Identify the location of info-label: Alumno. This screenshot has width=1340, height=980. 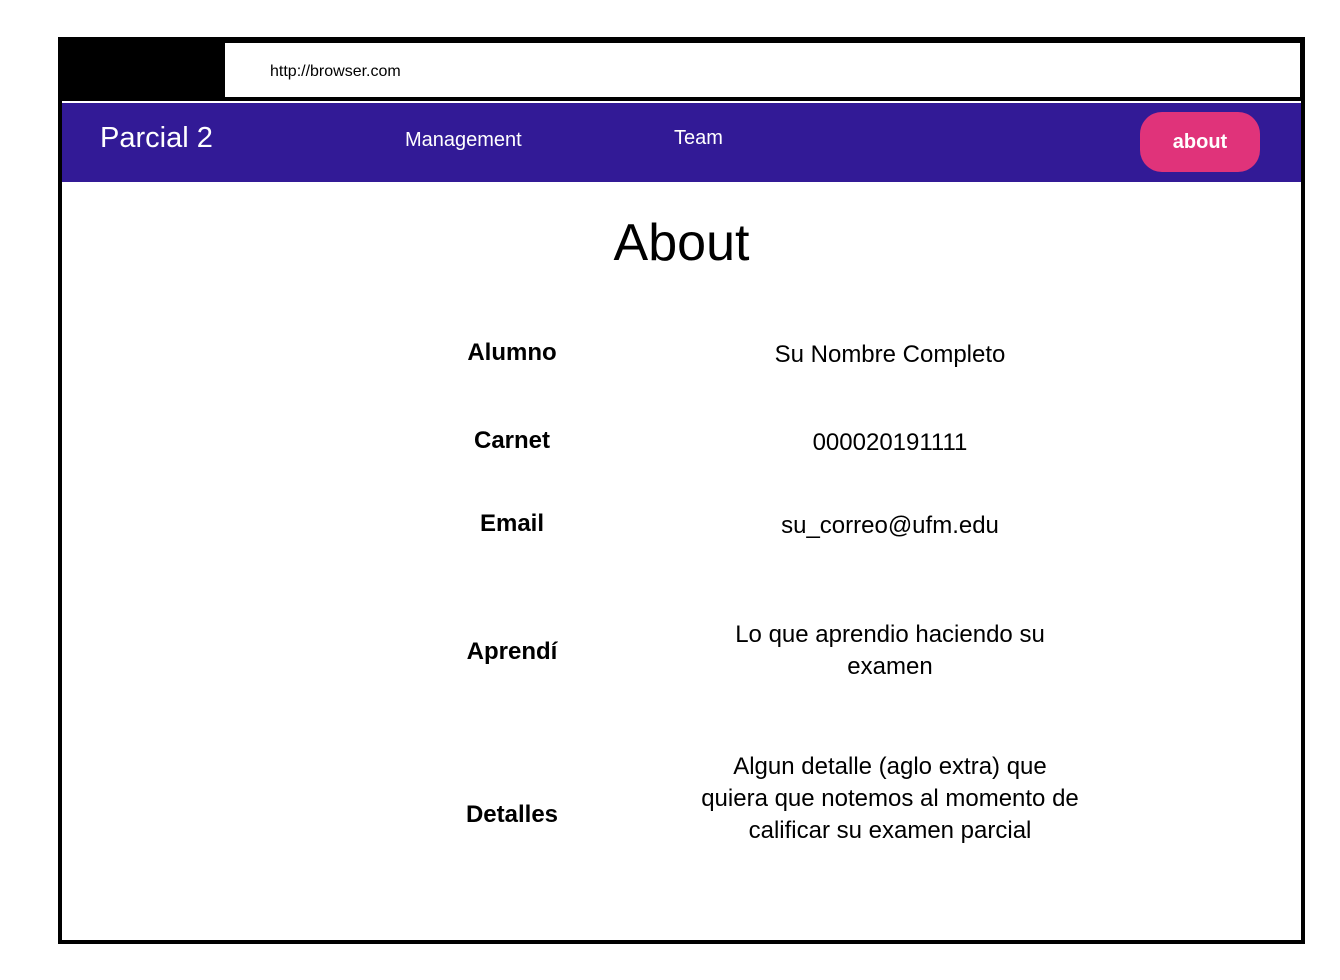
(512, 352).